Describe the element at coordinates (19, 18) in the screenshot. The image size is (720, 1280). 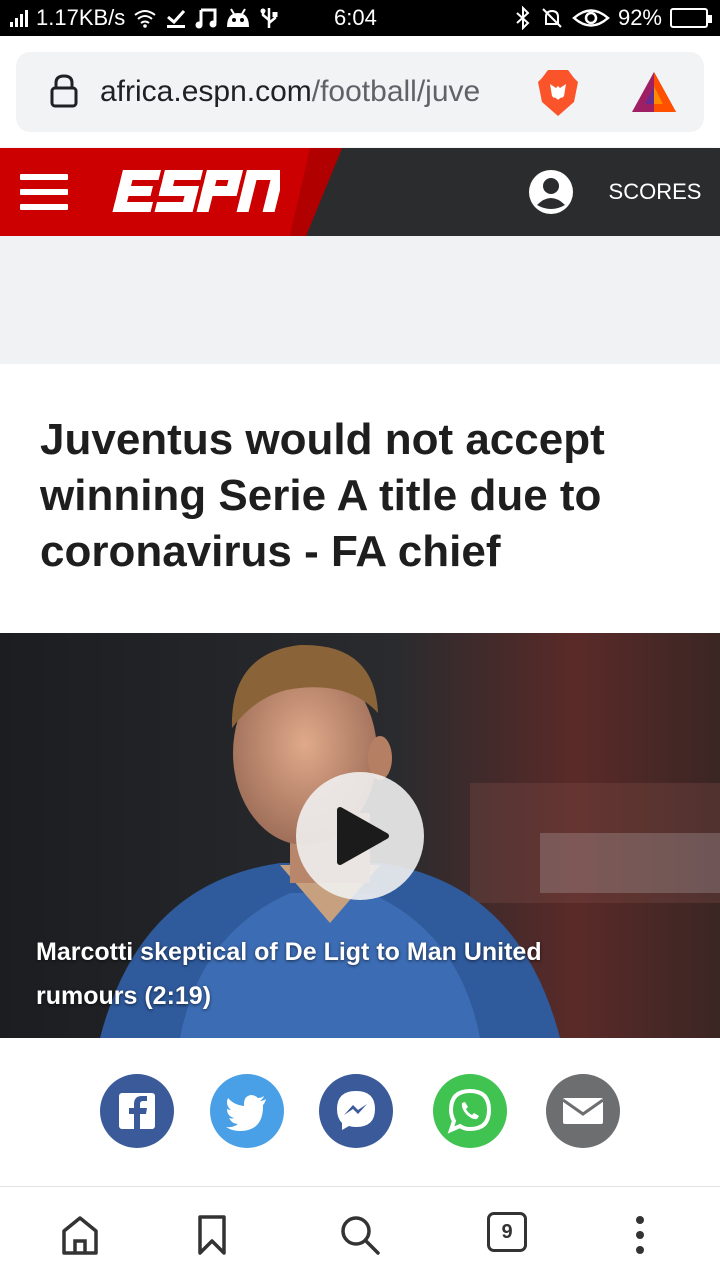
I see `signal-icon` at that location.